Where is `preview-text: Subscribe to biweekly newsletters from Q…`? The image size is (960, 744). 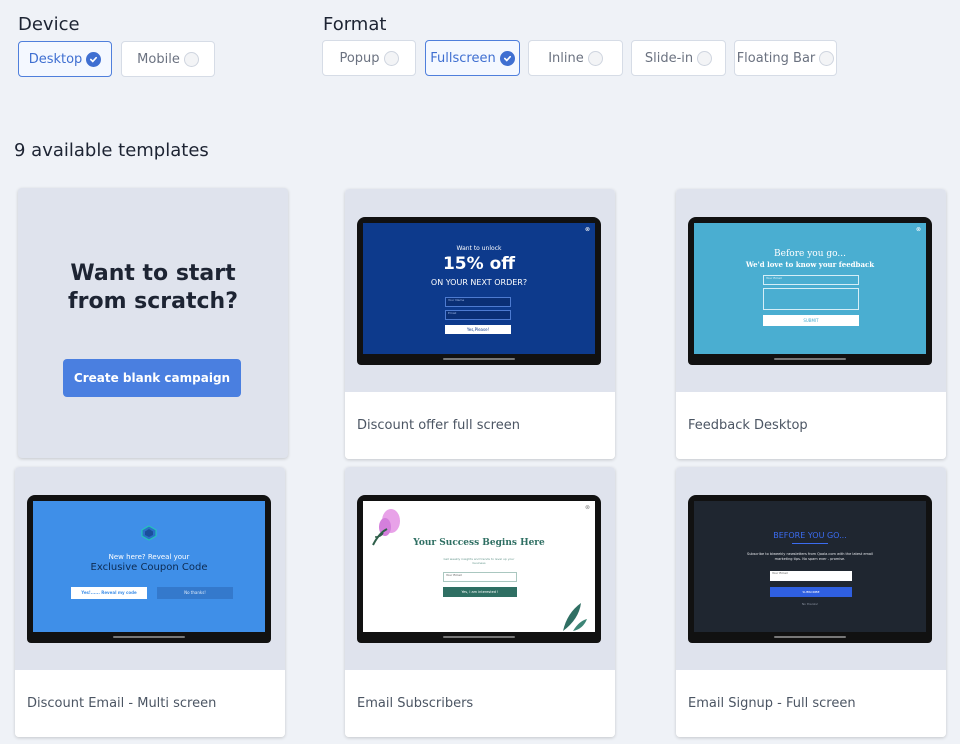
preview-text: Subscribe to biweekly newsletters from Q… is located at coordinates (810, 556).